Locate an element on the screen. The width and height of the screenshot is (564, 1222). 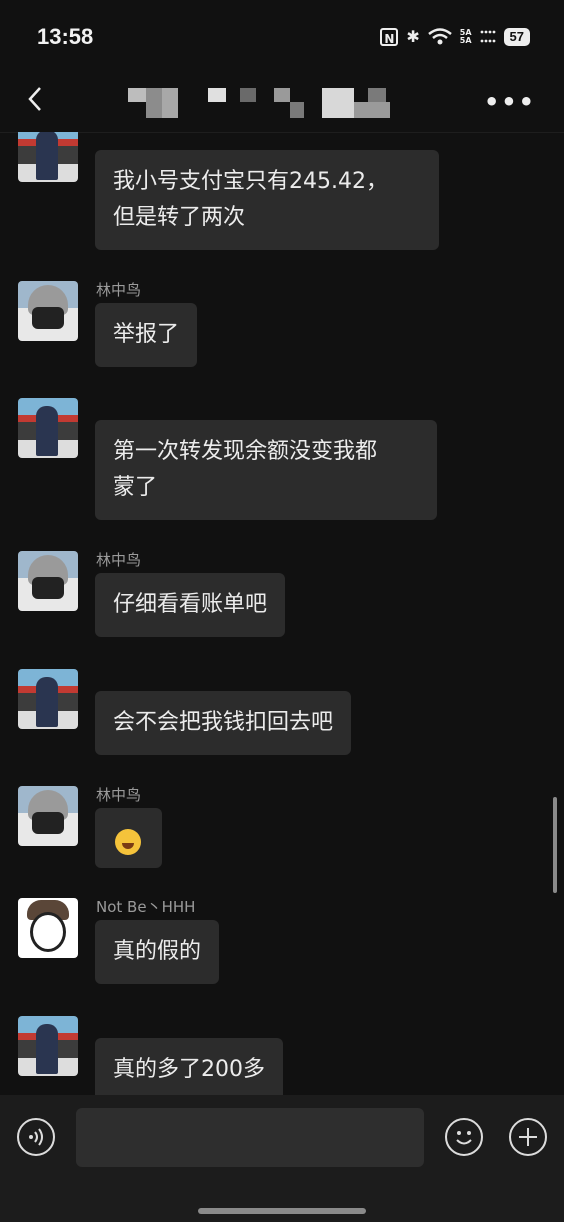
sender-name: Not Be丶HHH is located at coordinates (146, 907).